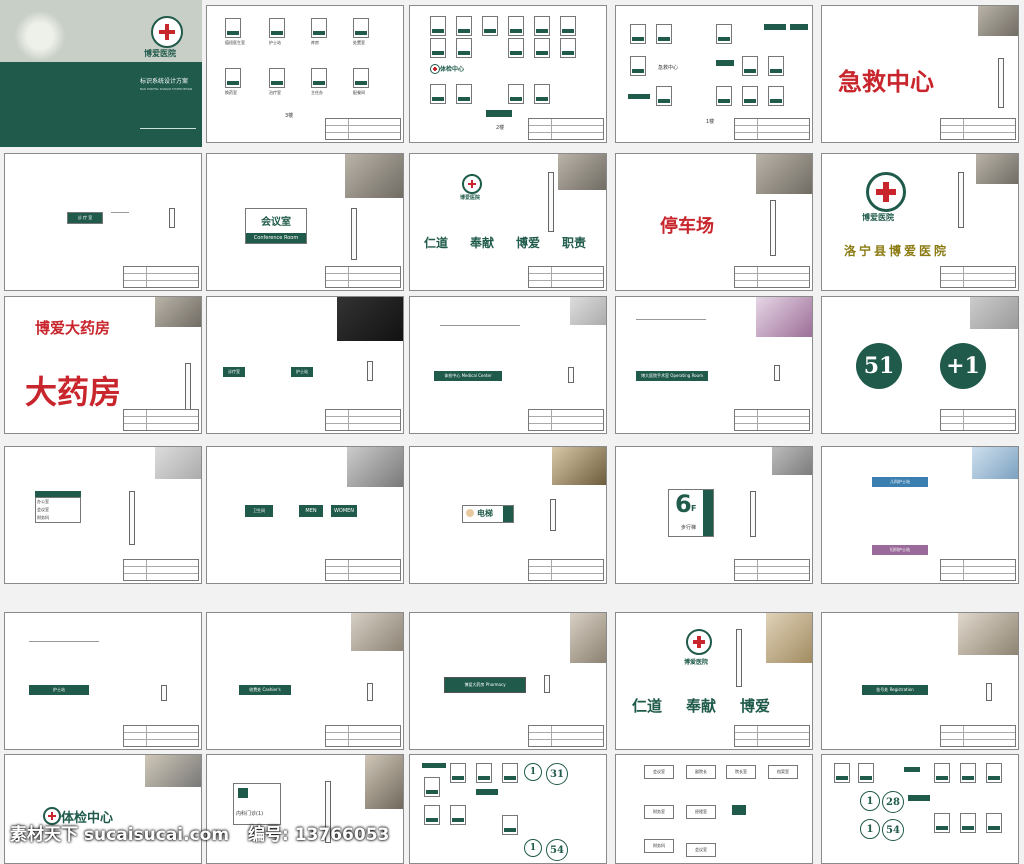 The height and width of the screenshot is (864, 1024). I want to click on drawing-sheet-cashier: 收费处 Cashier's, so click(305, 681).